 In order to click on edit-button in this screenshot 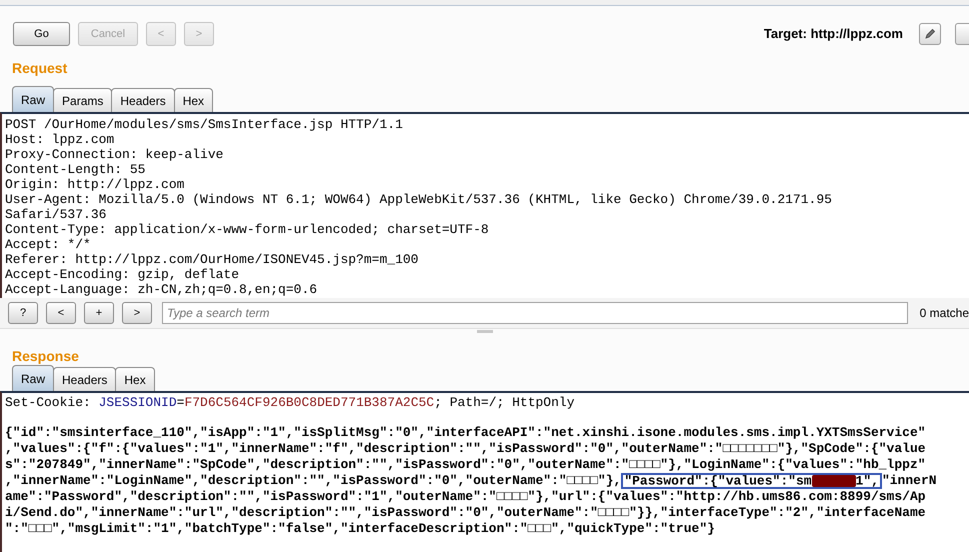, I will do `click(930, 34)`.